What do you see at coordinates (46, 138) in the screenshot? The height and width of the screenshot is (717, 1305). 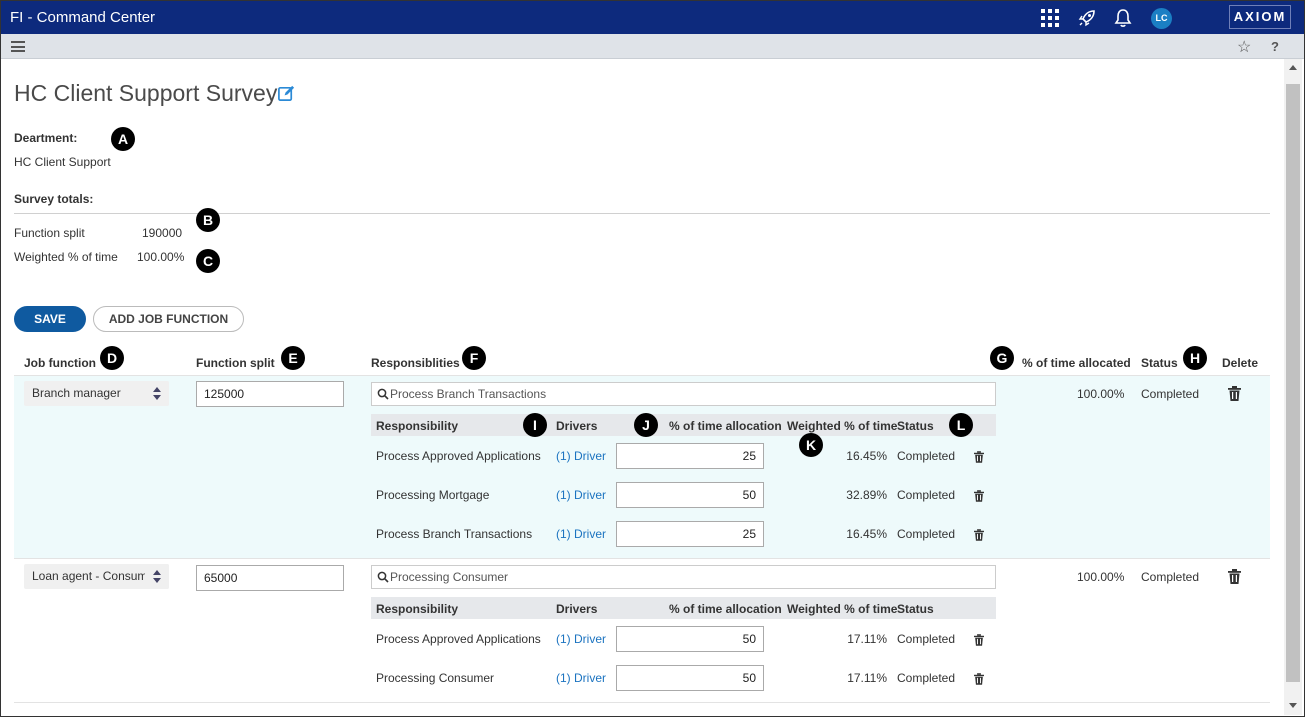 I see `department-label: Deartment:` at bounding box center [46, 138].